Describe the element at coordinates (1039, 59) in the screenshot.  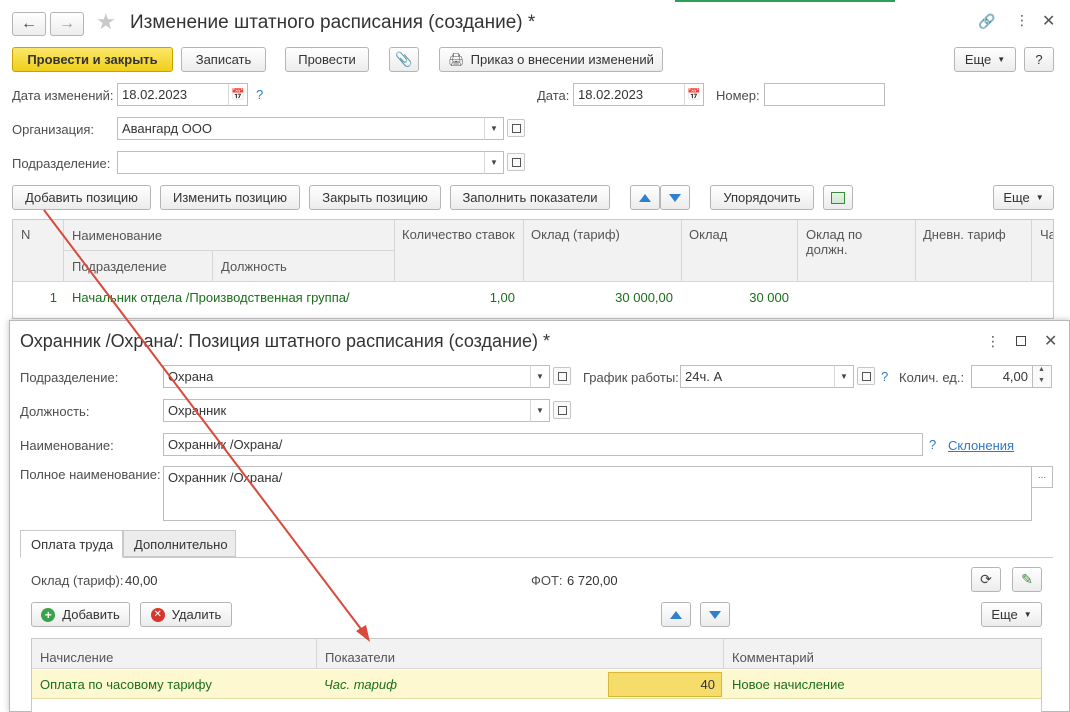
I see `help-button: ?` at that location.